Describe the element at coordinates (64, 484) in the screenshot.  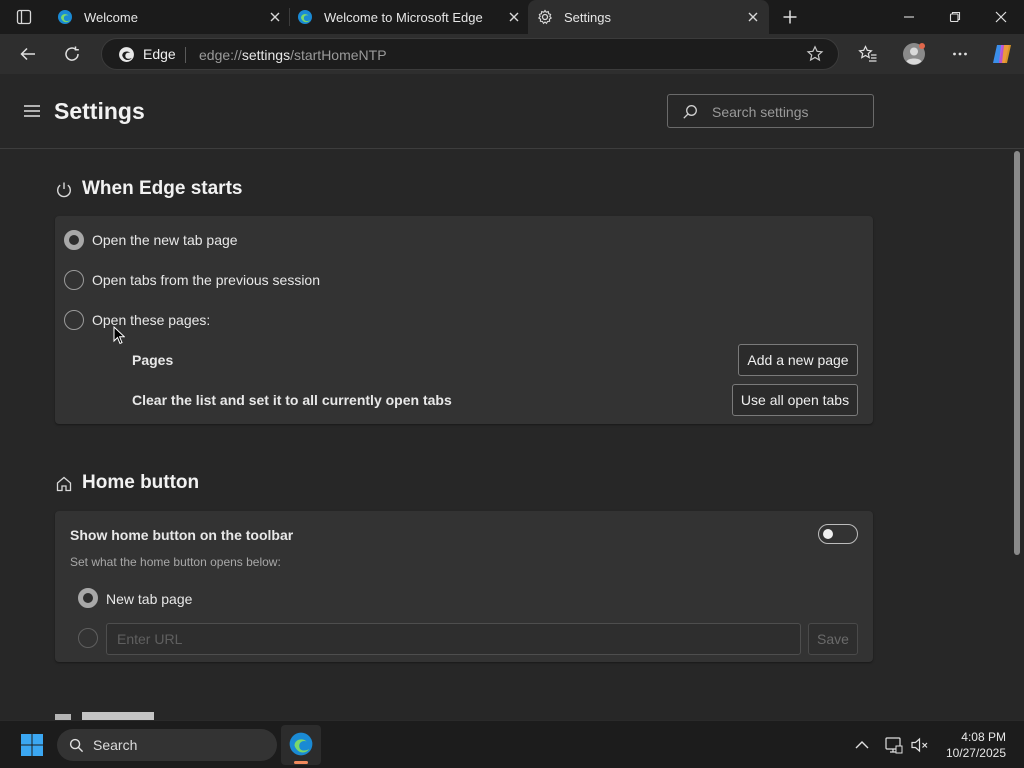
I see `home-icon` at that location.